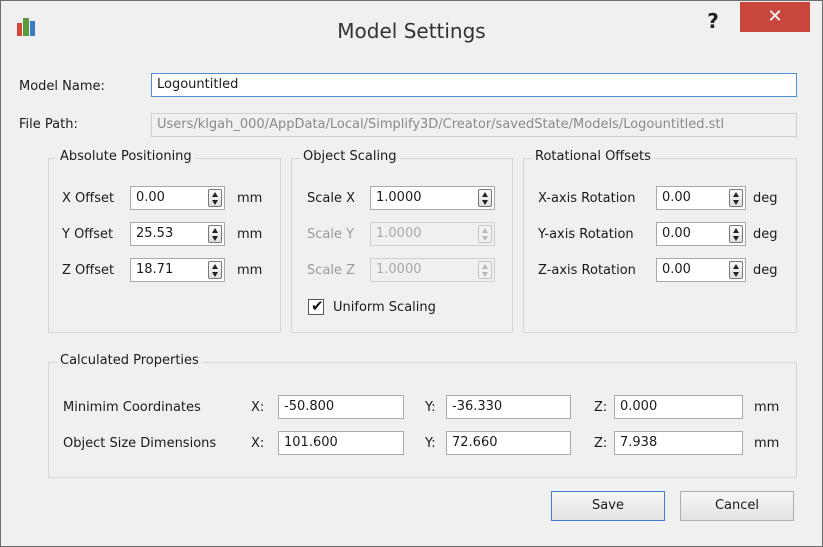  What do you see at coordinates (765, 234) in the screenshot?
I see `y-axis-rotation-unit: deg` at bounding box center [765, 234].